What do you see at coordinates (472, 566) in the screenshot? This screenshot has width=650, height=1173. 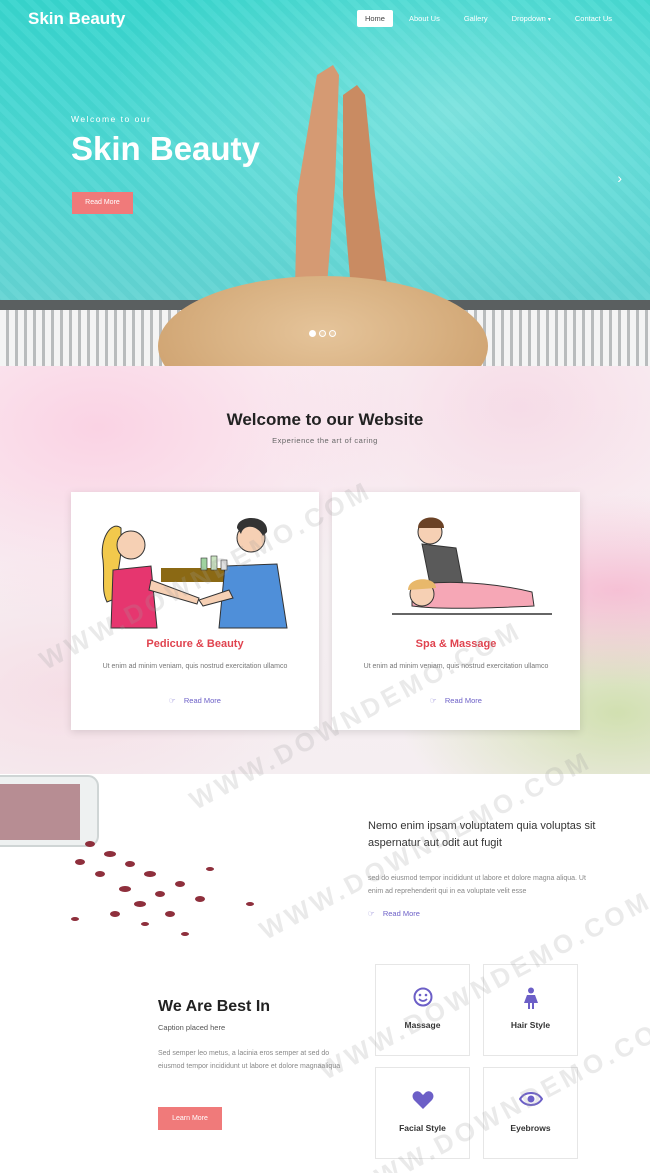 I see `massage-illustration` at bounding box center [472, 566].